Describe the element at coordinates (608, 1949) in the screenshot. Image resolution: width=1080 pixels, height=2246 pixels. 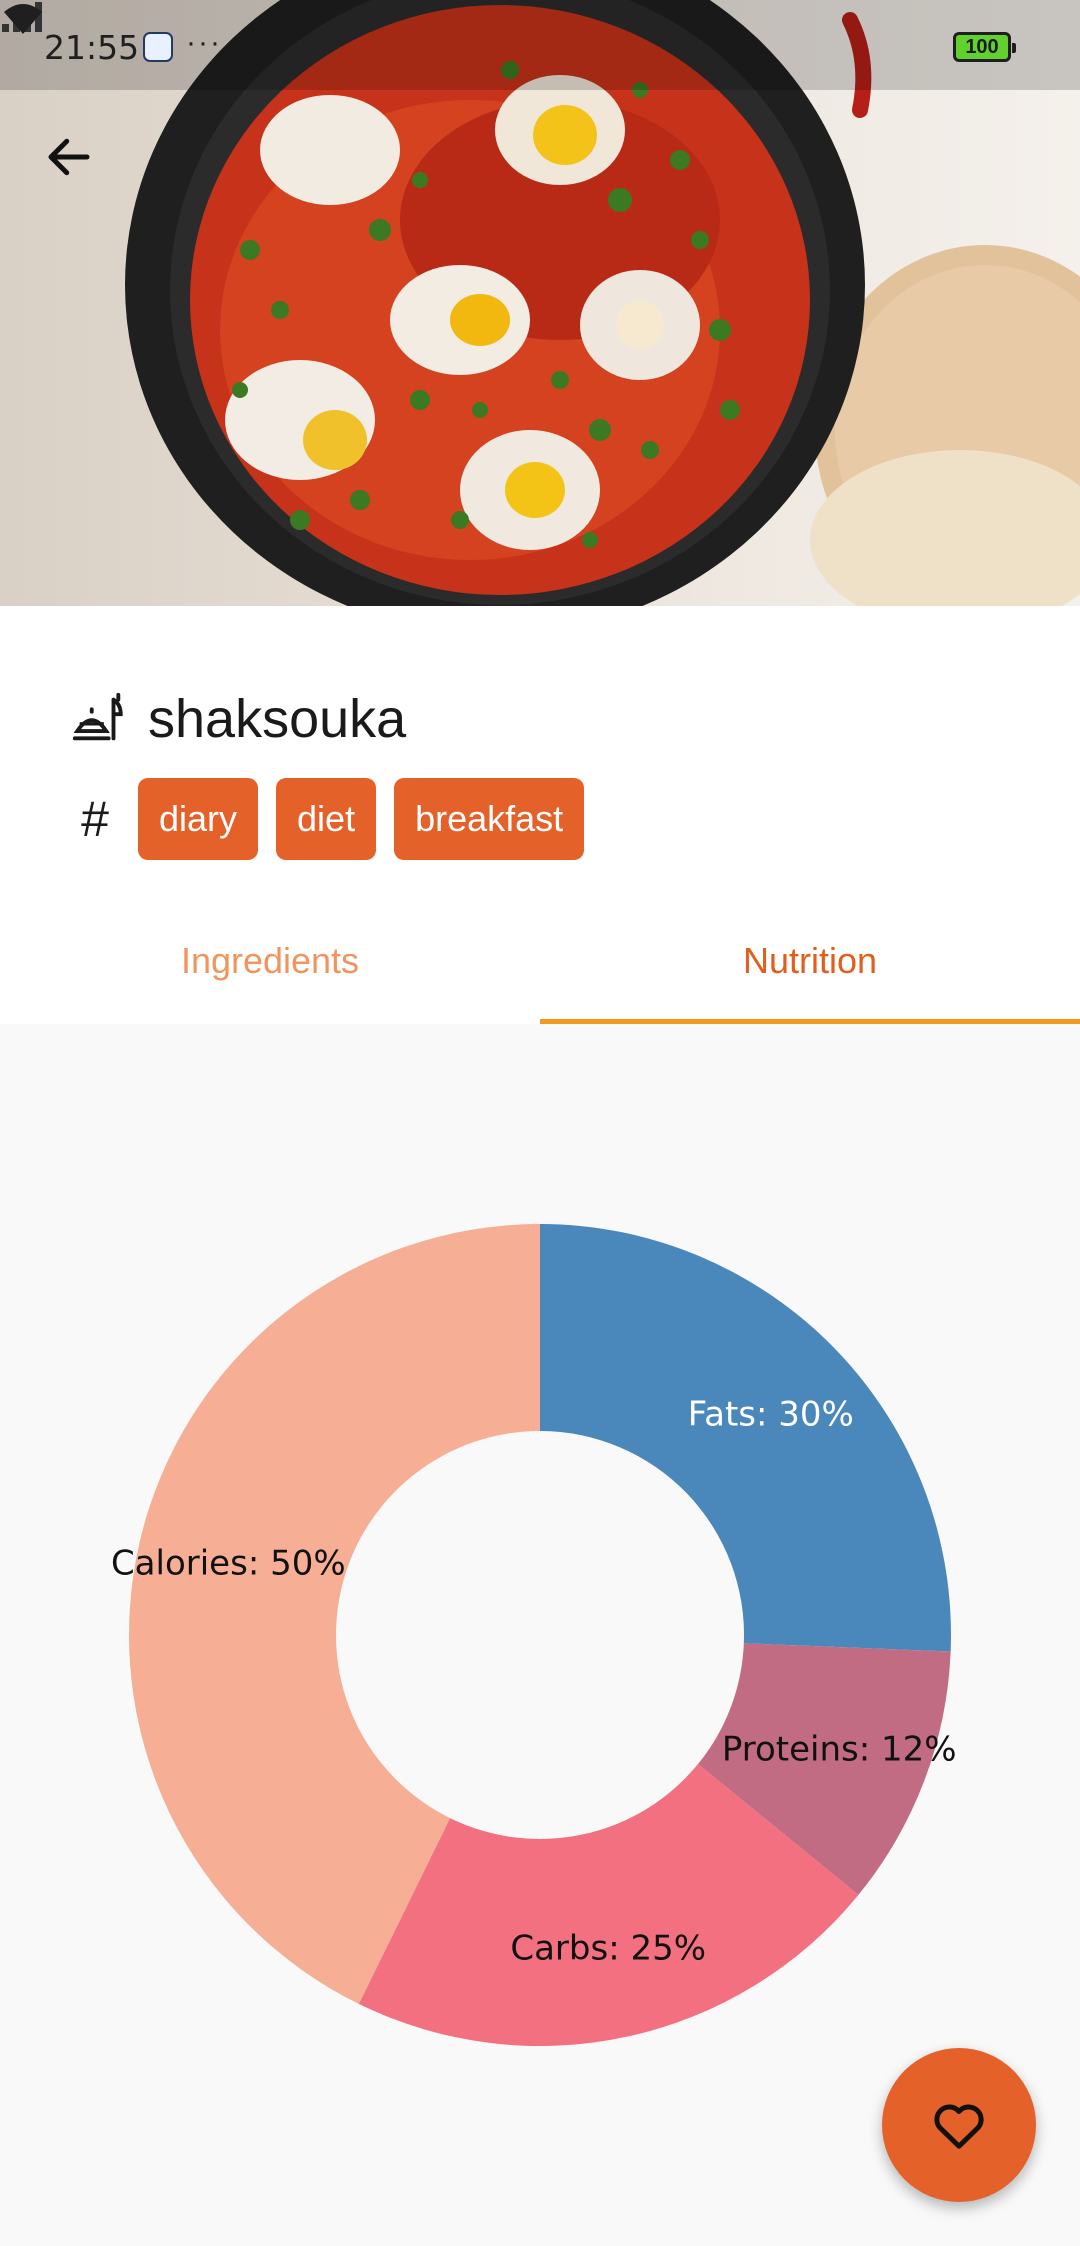
I see `donut-label-carbs: Carbs: 25%` at that location.